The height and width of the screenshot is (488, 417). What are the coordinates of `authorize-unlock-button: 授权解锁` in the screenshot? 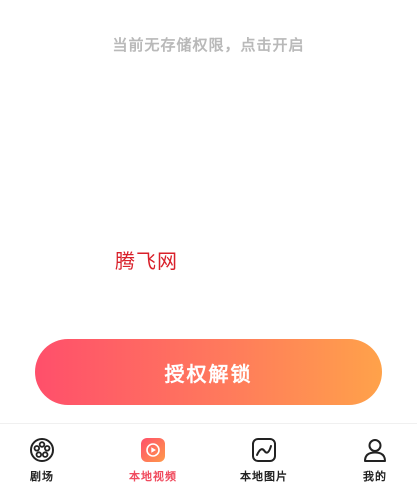 It's located at (208, 372).